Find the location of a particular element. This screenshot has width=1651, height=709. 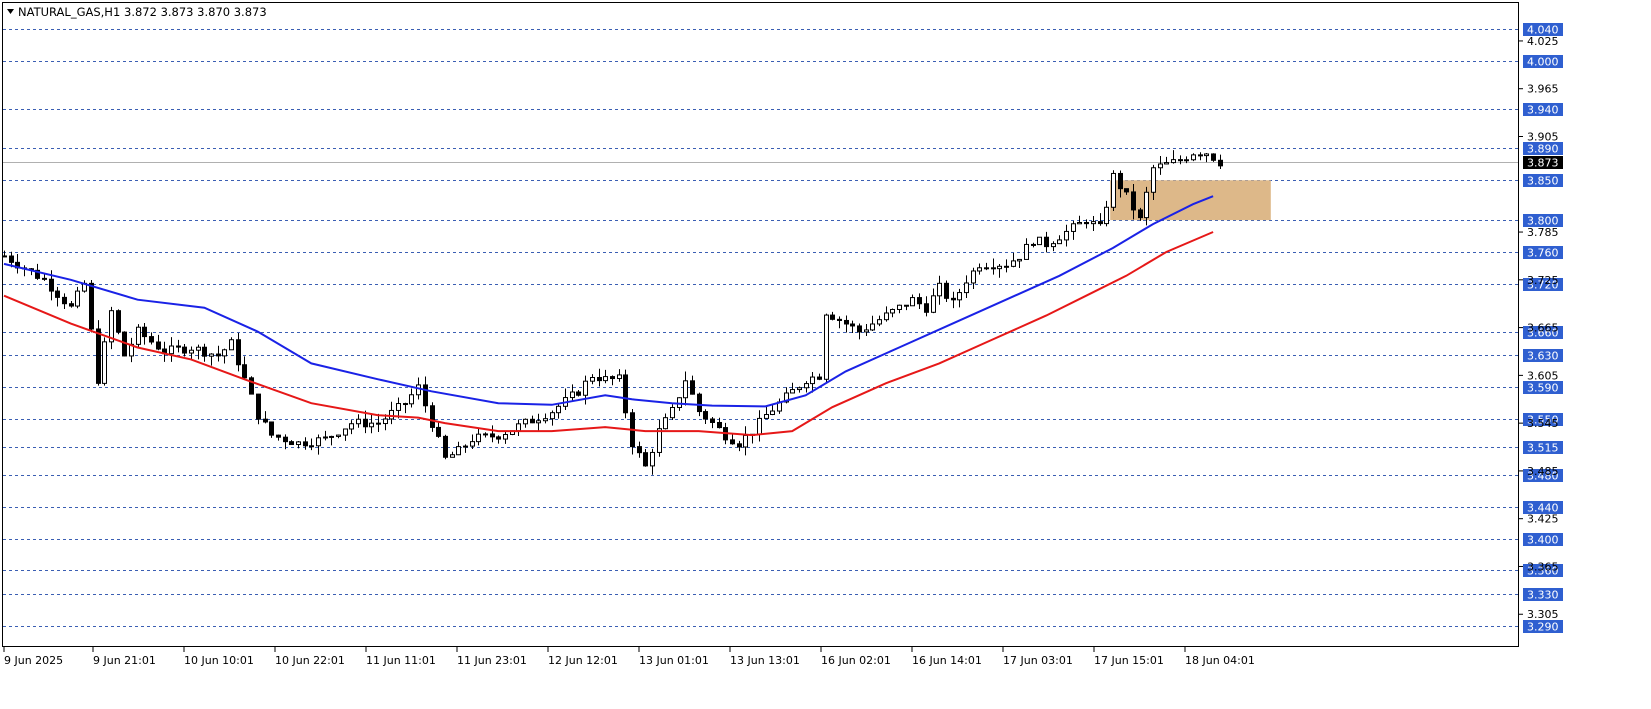

level-label: 3.630 is located at coordinates (1543, 356).